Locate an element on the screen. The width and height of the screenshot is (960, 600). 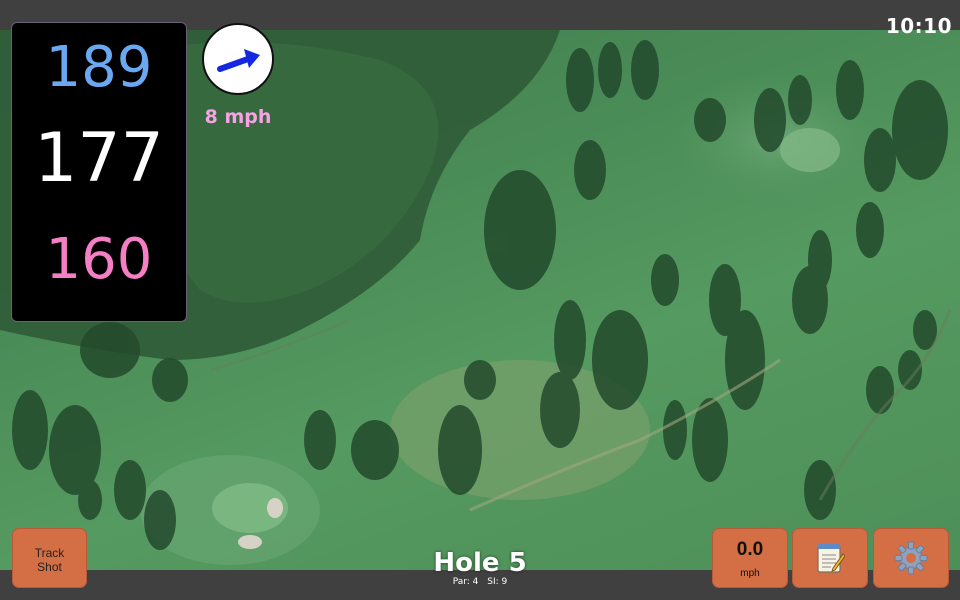
wind-direction-dial is located at coordinates (238, 59).